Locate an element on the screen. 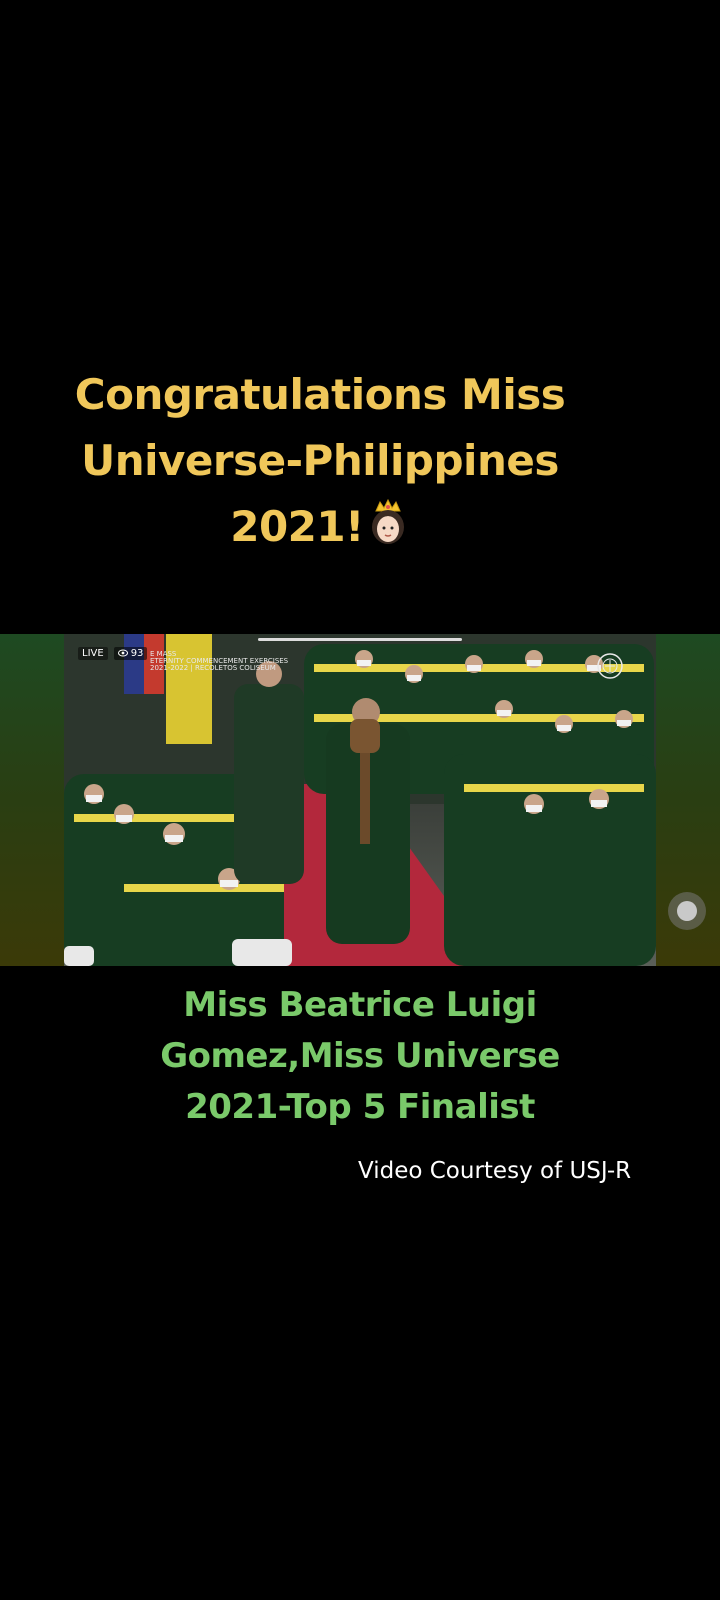 The width and height of the screenshot is (720, 1600). princess-crown-icon is located at coordinates (387, 521).